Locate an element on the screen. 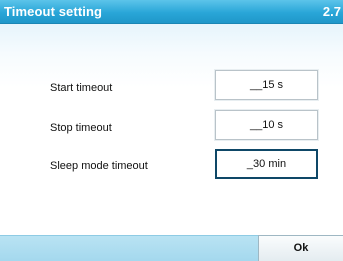  title-bar: Timeout setting 2.7 is located at coordinates (171, 12).